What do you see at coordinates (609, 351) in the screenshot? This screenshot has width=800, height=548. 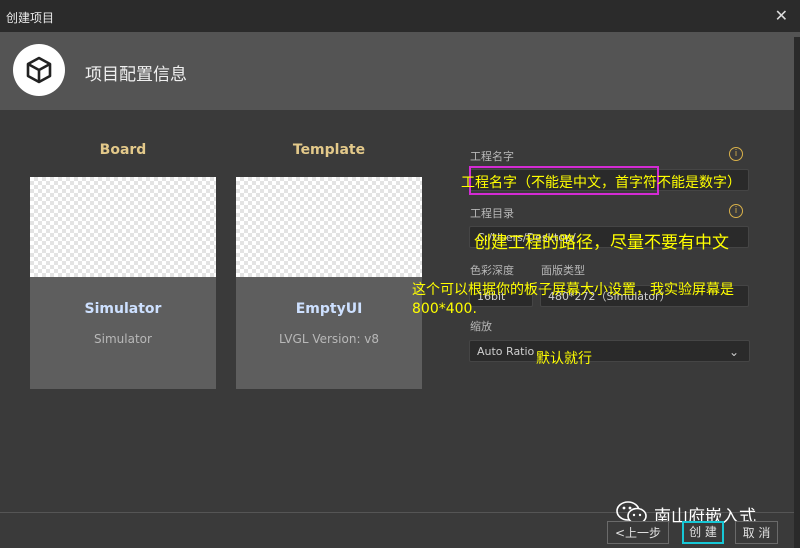 I see `scale-dropdown: Auto Ratio ⌄` at bounding box center [609, 351].